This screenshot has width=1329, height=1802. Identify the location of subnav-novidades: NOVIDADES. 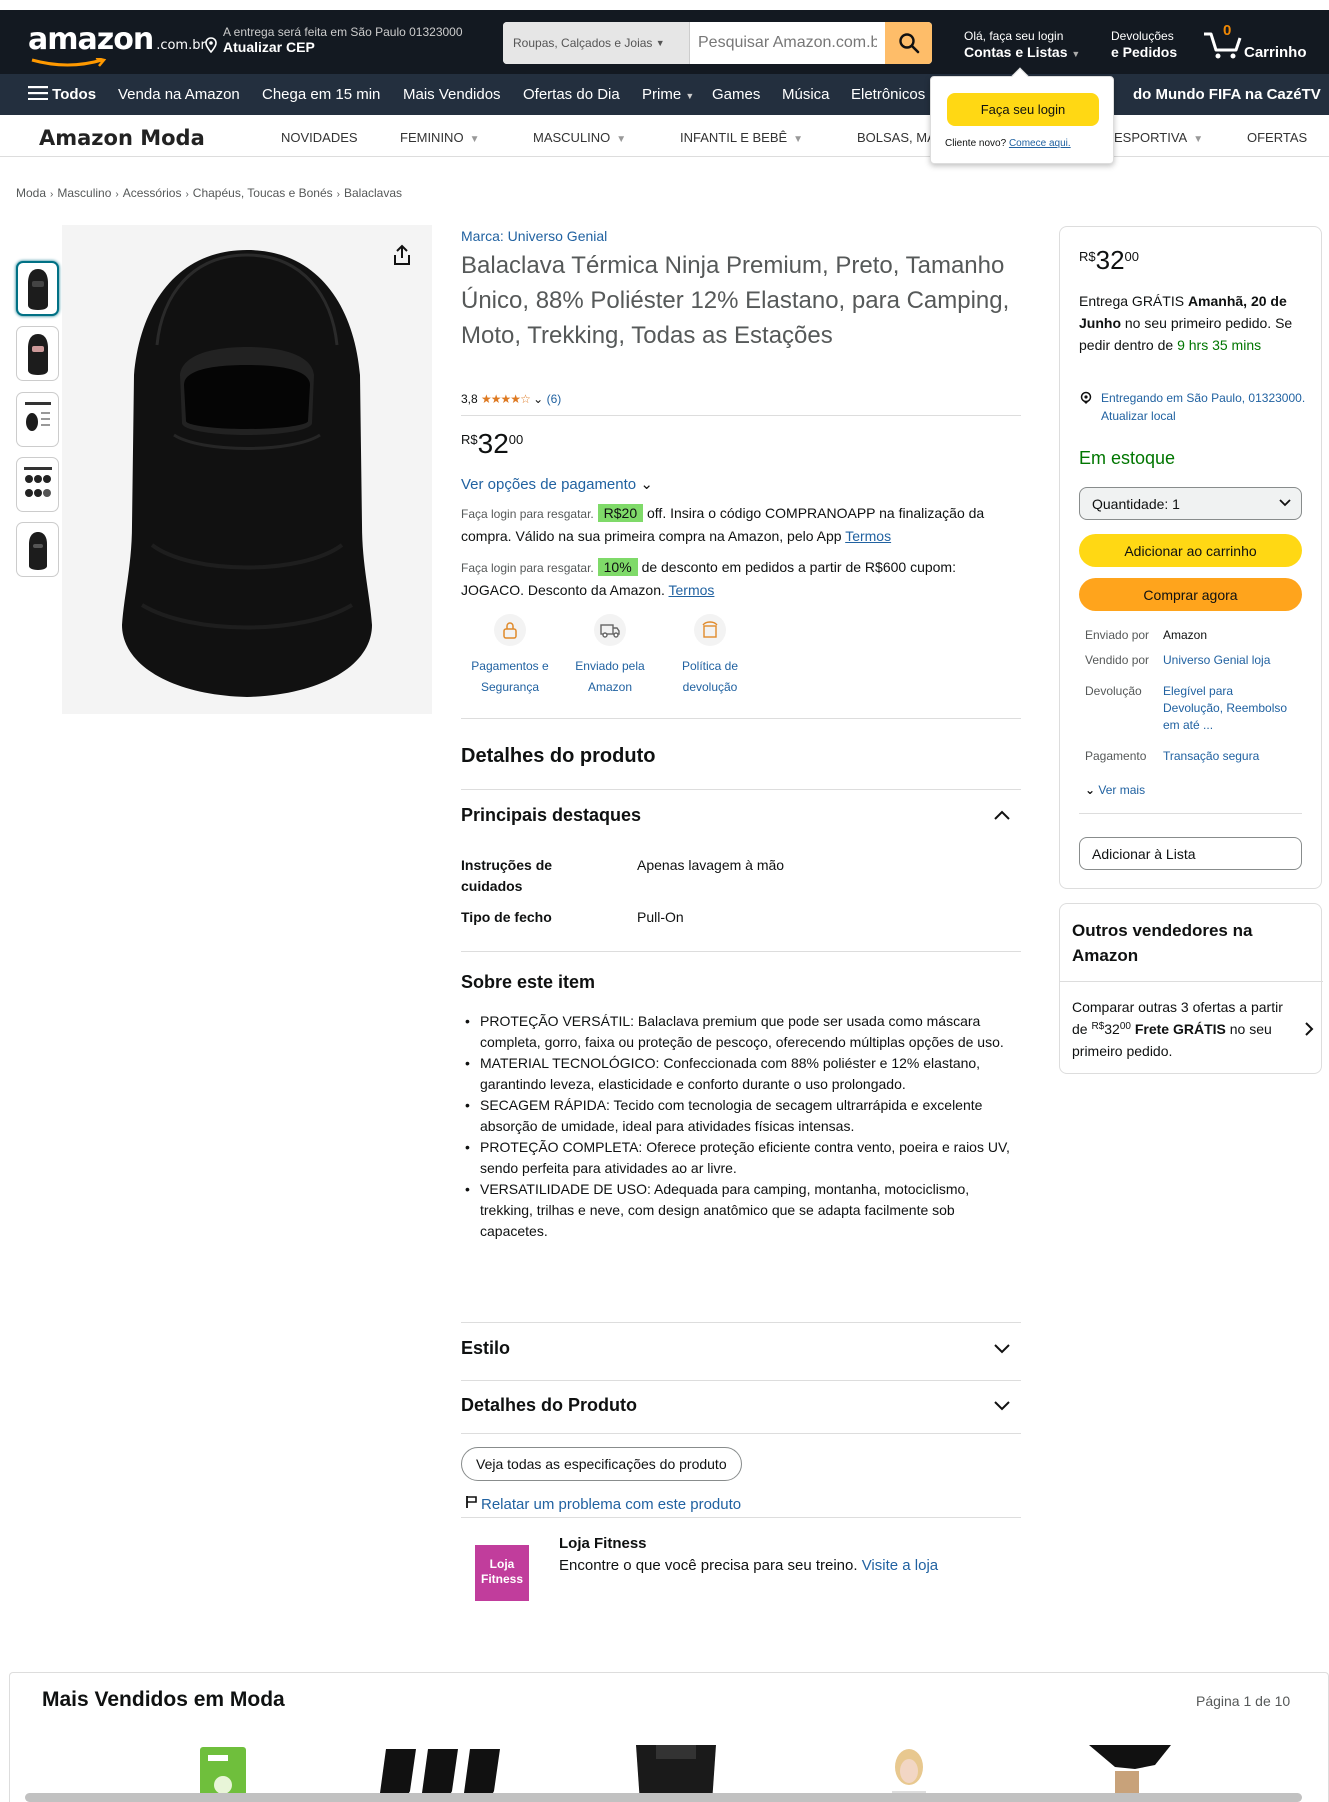
(319, 137).